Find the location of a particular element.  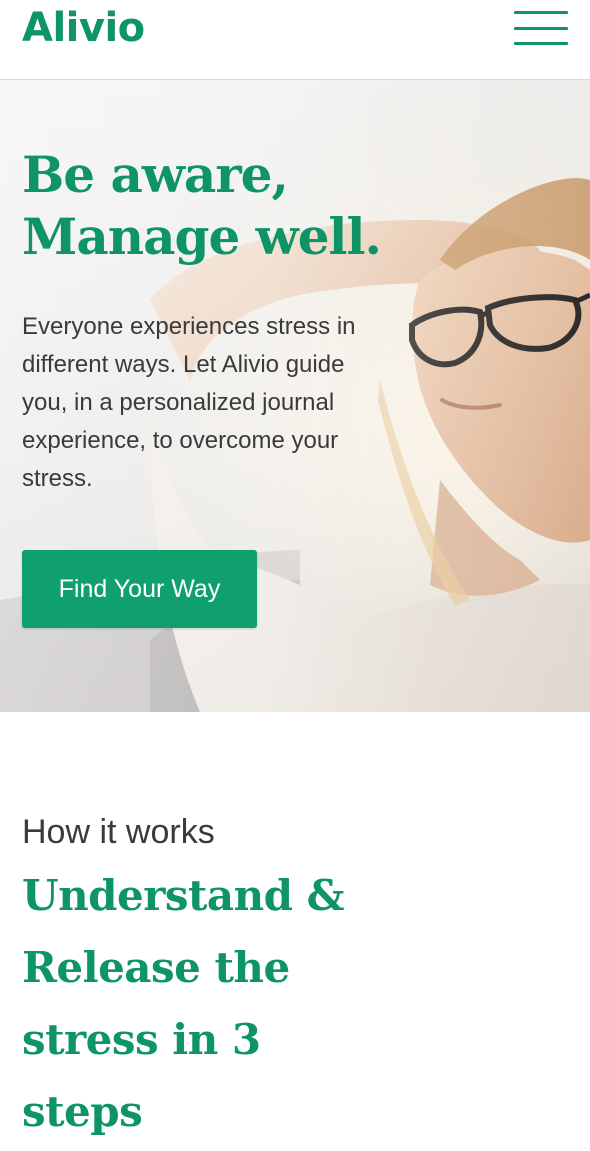

find-your-way-button: Find Your Way is located at coordinates (139, 589).